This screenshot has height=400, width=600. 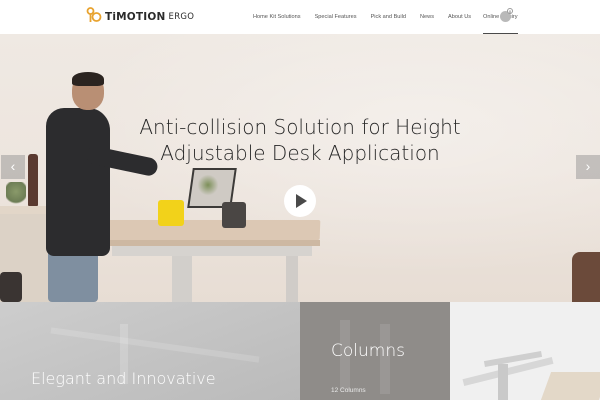 What do you see at coordinates (300, 153) in the screenshot?
I see `hero-title-line-2: Adjustable Desk Application` at bounding box center [300, 153].